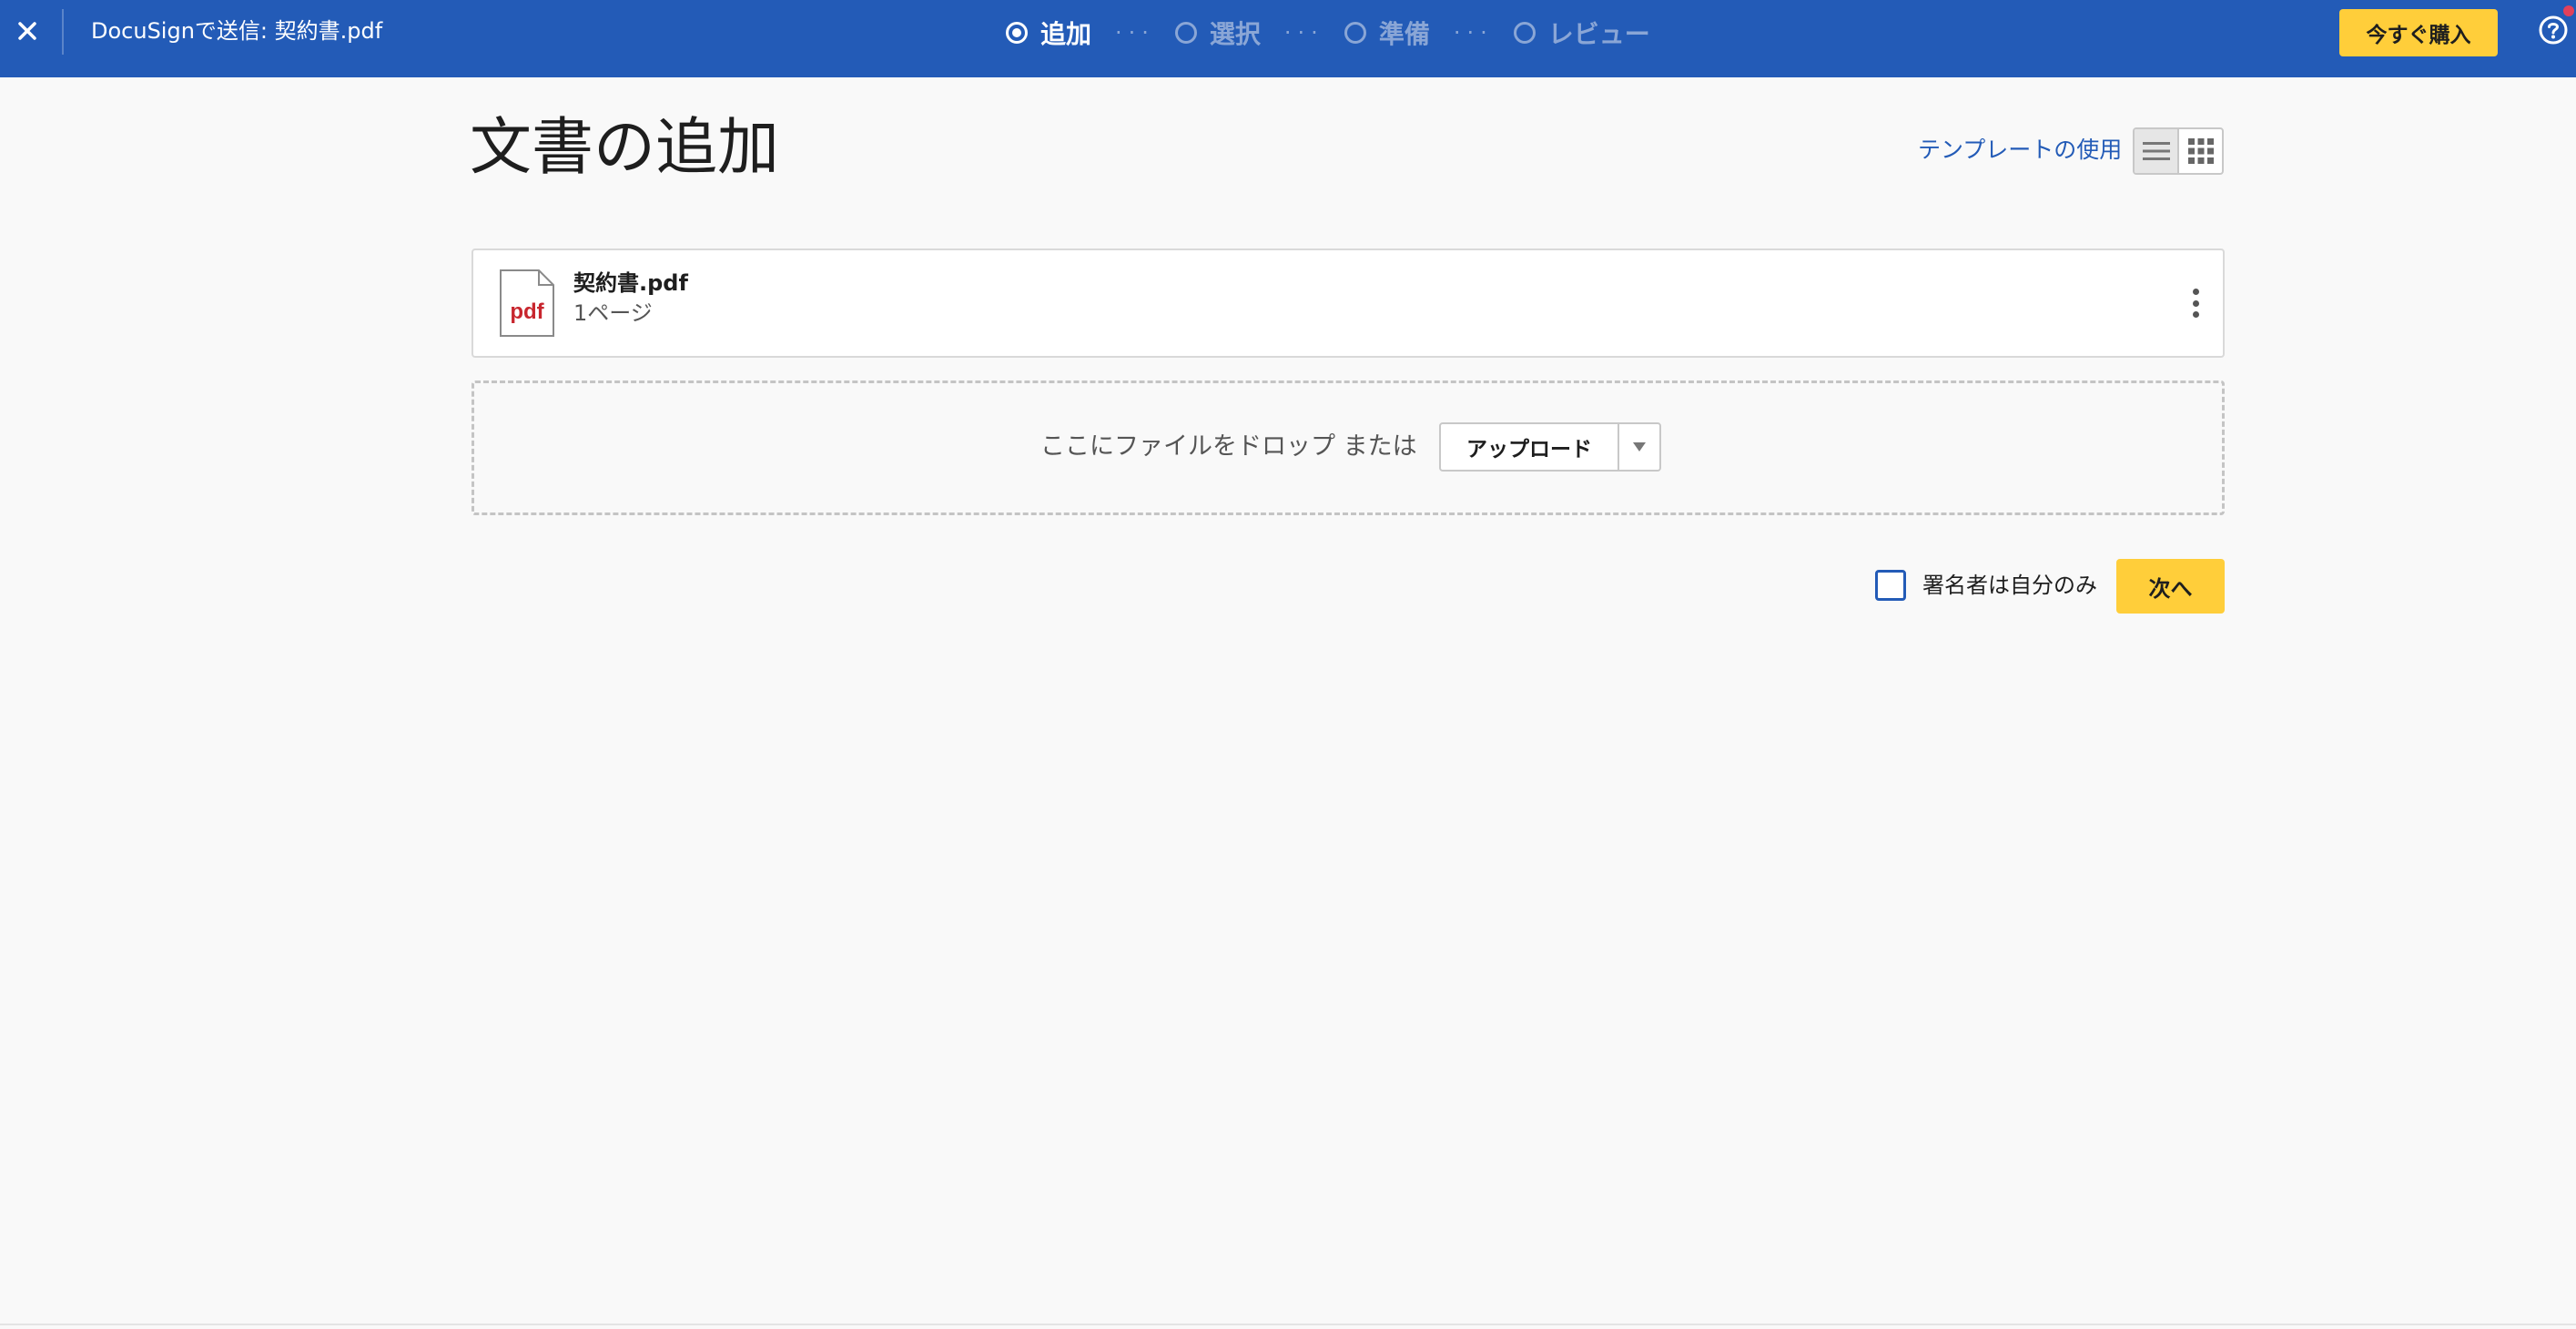 Image resolution: width=2576 pixels, height=1329 pixels. What do you see at coordinates (1404, 34) in the screenshot?
I see `step-label: 準備` at bounding box center [1404, 34].